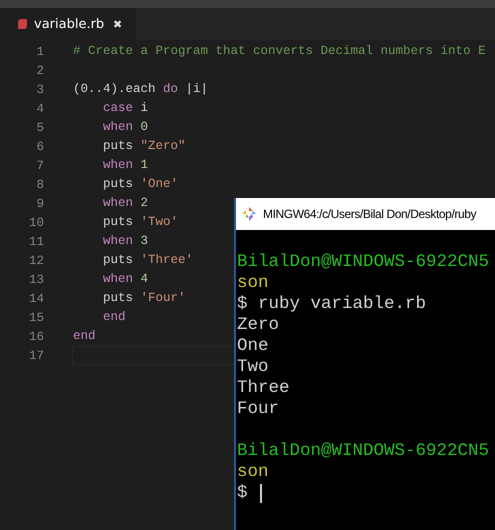 Image resolution: width=495 pixels, height=530 pixels. I want to click on code-token: 0, so click(144, 127).